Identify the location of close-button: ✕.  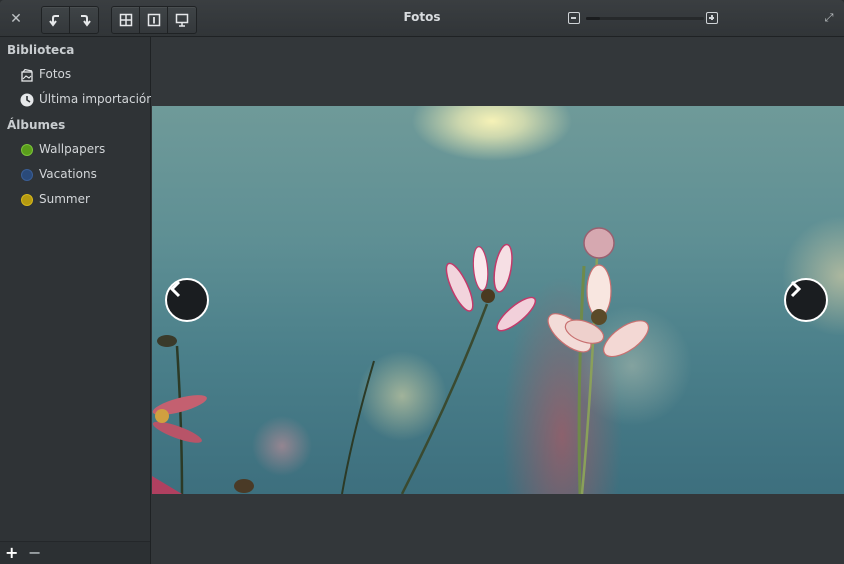
(16, 19).